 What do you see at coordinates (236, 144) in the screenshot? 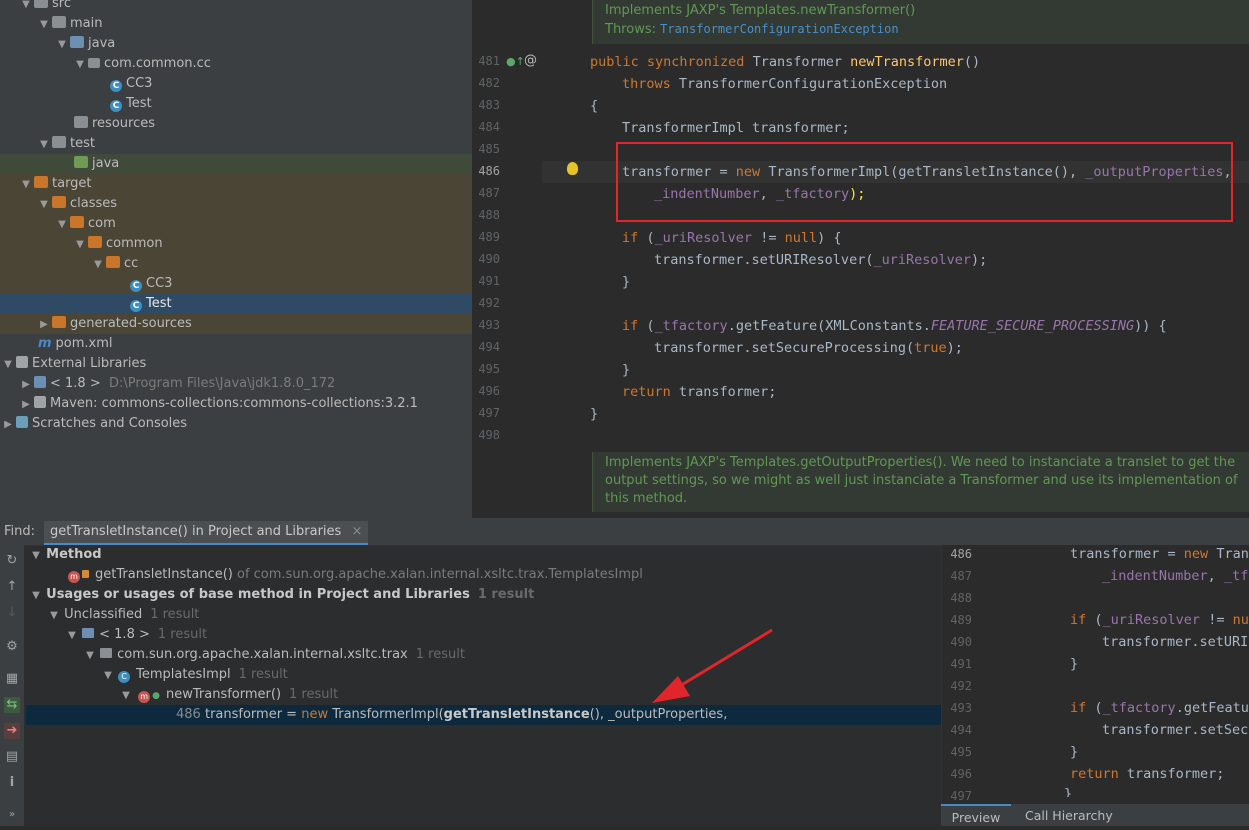
I see `tree-item-test: ▼ test` at bounding box center [236, 144].